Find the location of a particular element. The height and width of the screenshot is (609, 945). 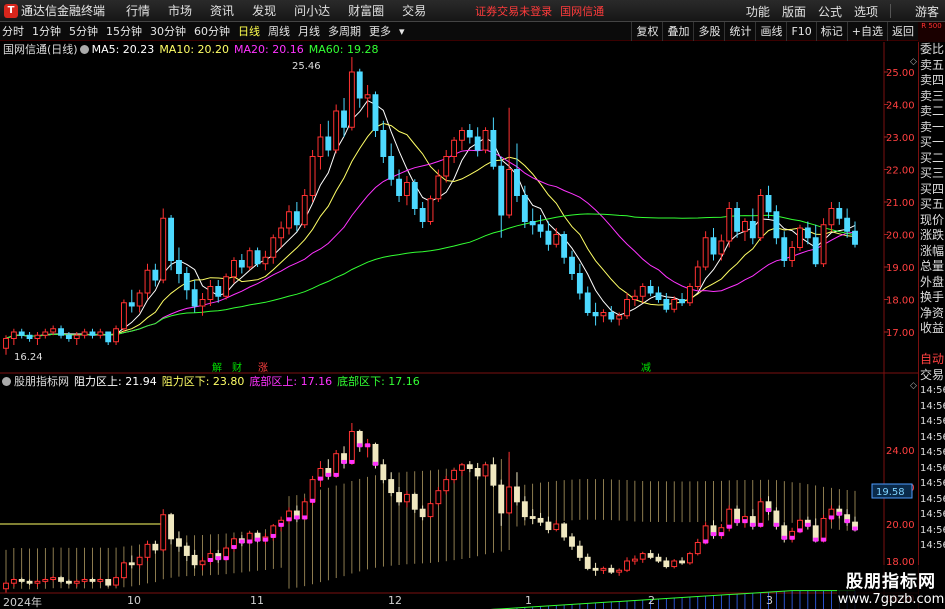

period-more: 更多 is located at coordinates (380, 31).